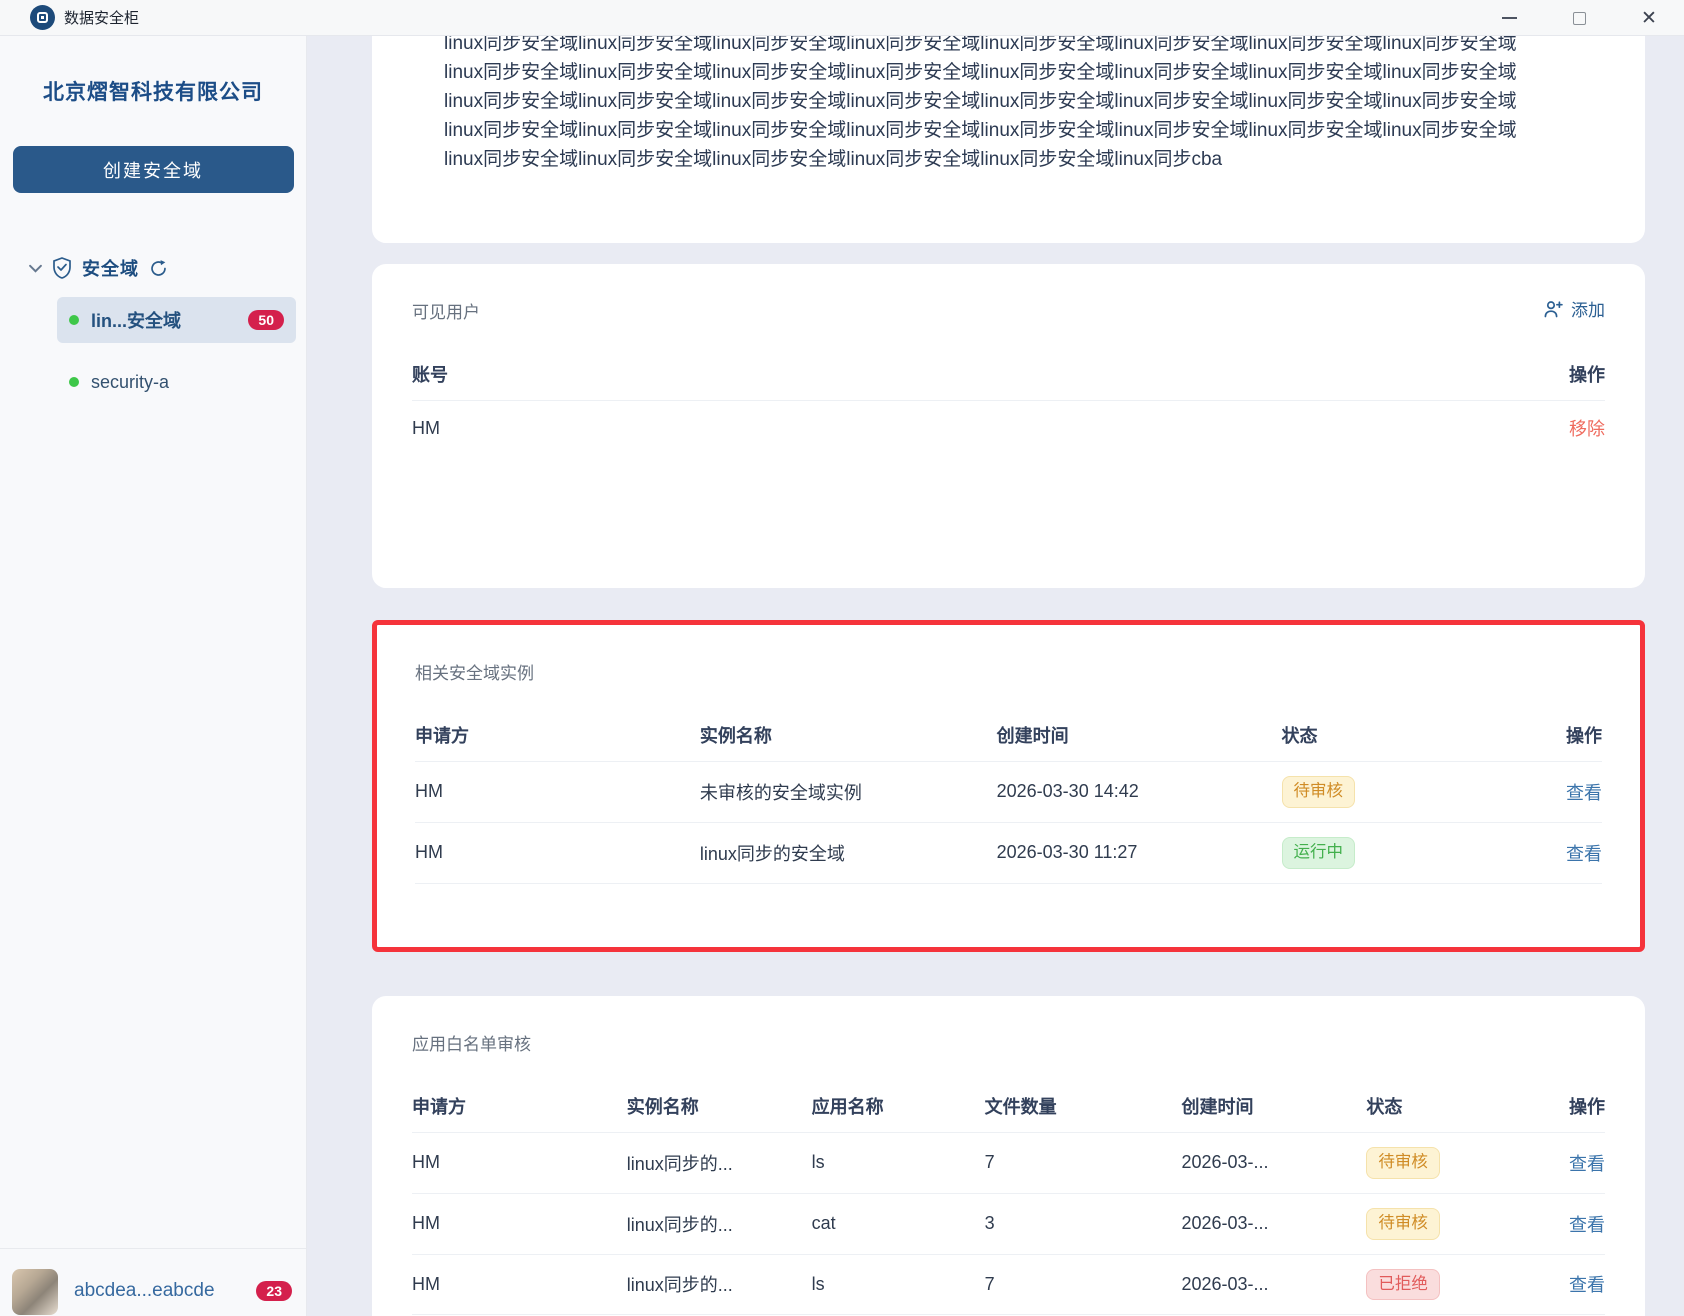 The height and width of the screenshot is (1316, 1684). I want to click on table-cell: 未审核的安全域实例, so click(848, 792).